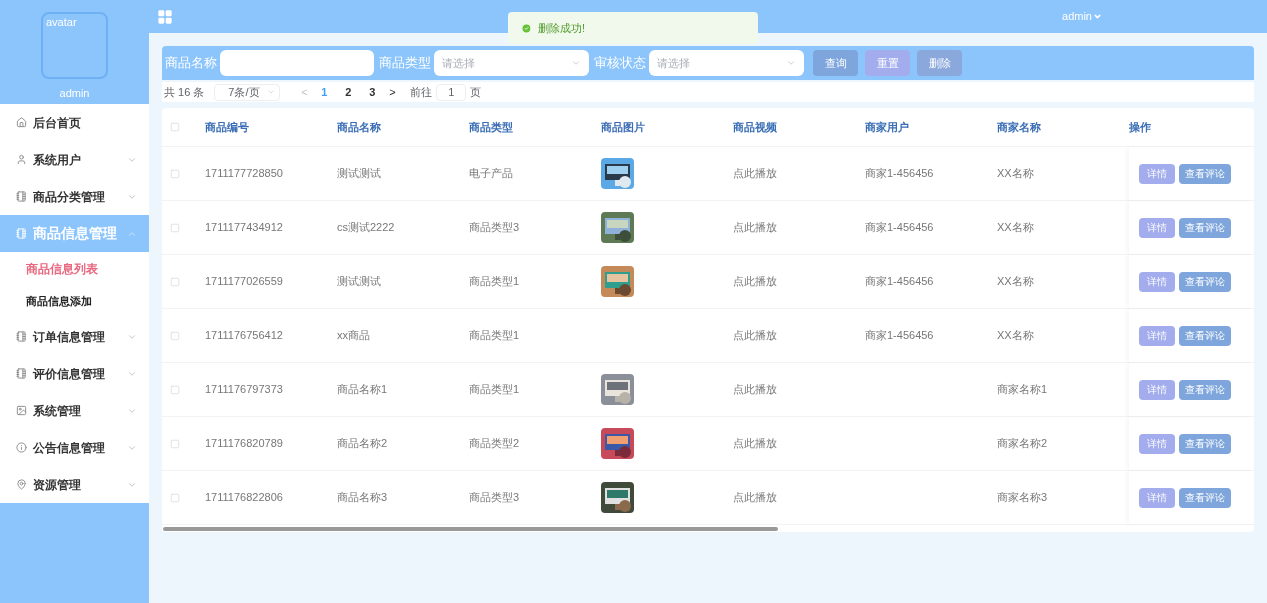 The width and height of the screenshot is (1267, 603). What do you see at coordinates (1019, 127) in the screenshot?
I see `column-header: 商家名称` at bounding box center [1019, 127].